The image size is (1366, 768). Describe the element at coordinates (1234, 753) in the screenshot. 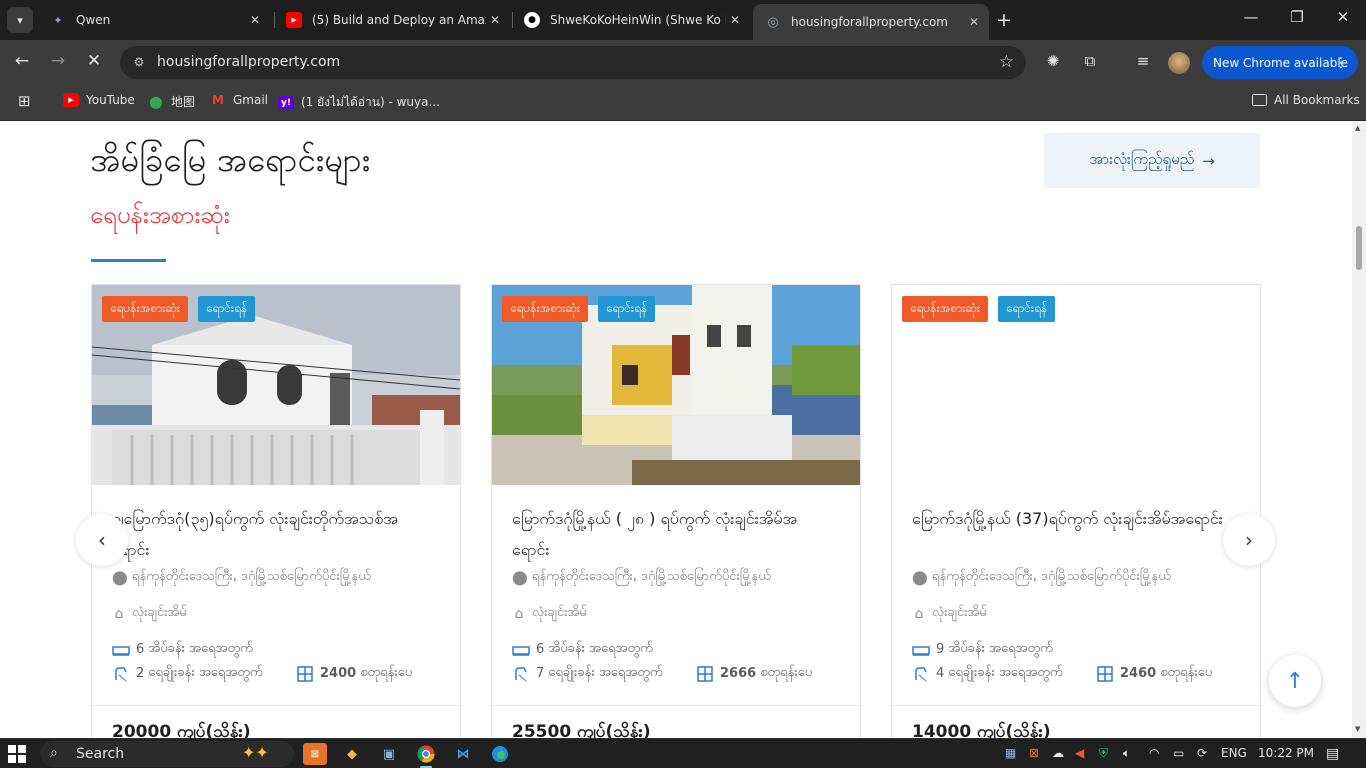

I see `language-indicator: ENG` at that location.